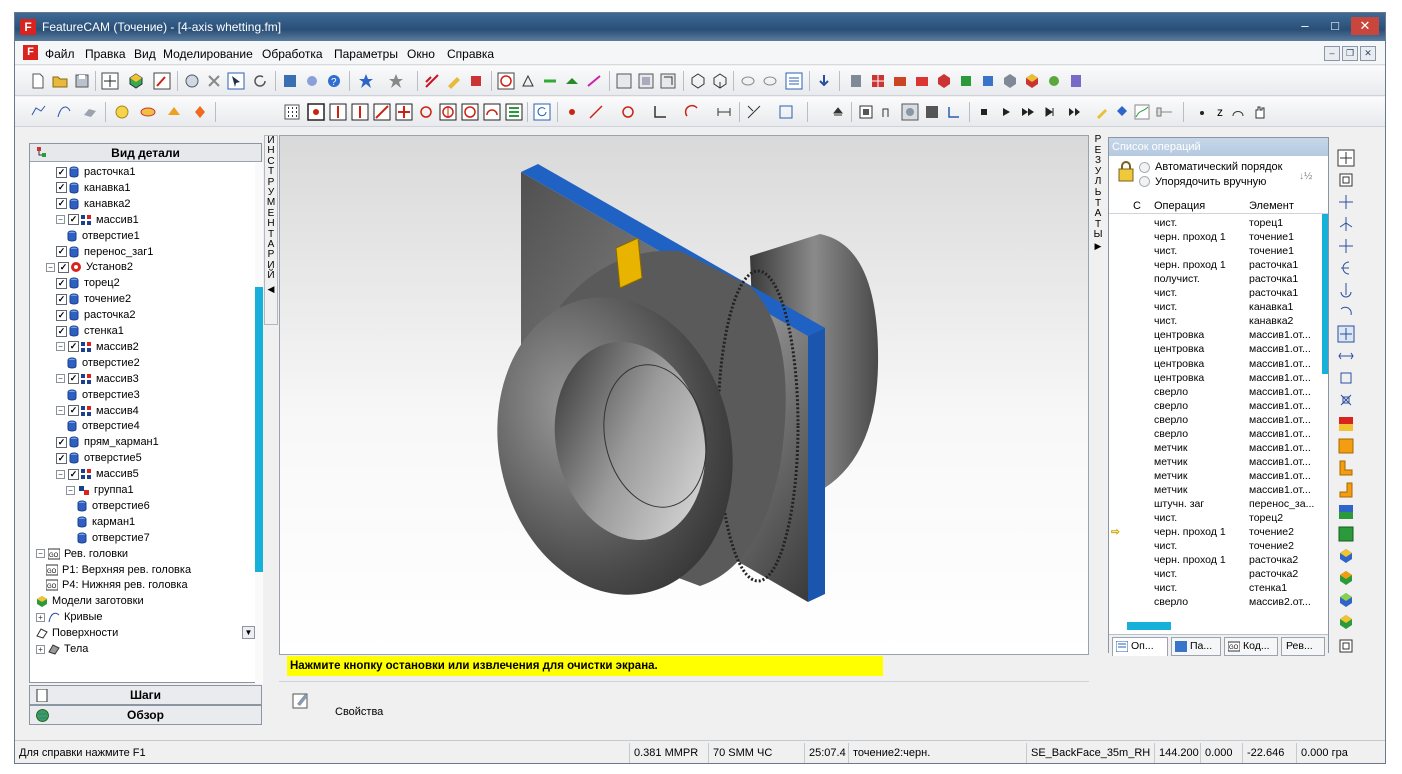 Image resolution: width=1402 pixels, height=774 pixels. What do you see at coordinates (77, 633) in the screenshot?
I see `tree-node: Поверхности` at bounding box center [77, 633].